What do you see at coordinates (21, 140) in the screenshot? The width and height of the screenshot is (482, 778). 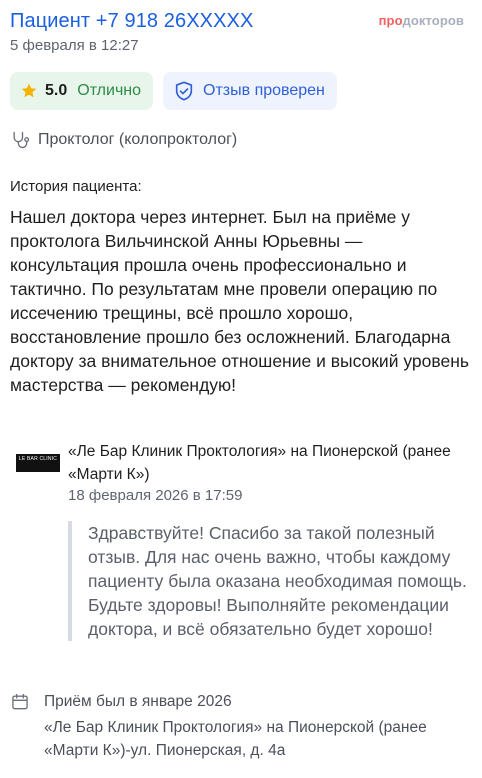 I see `stethoscope-icon` at bounding box center [21, 140].